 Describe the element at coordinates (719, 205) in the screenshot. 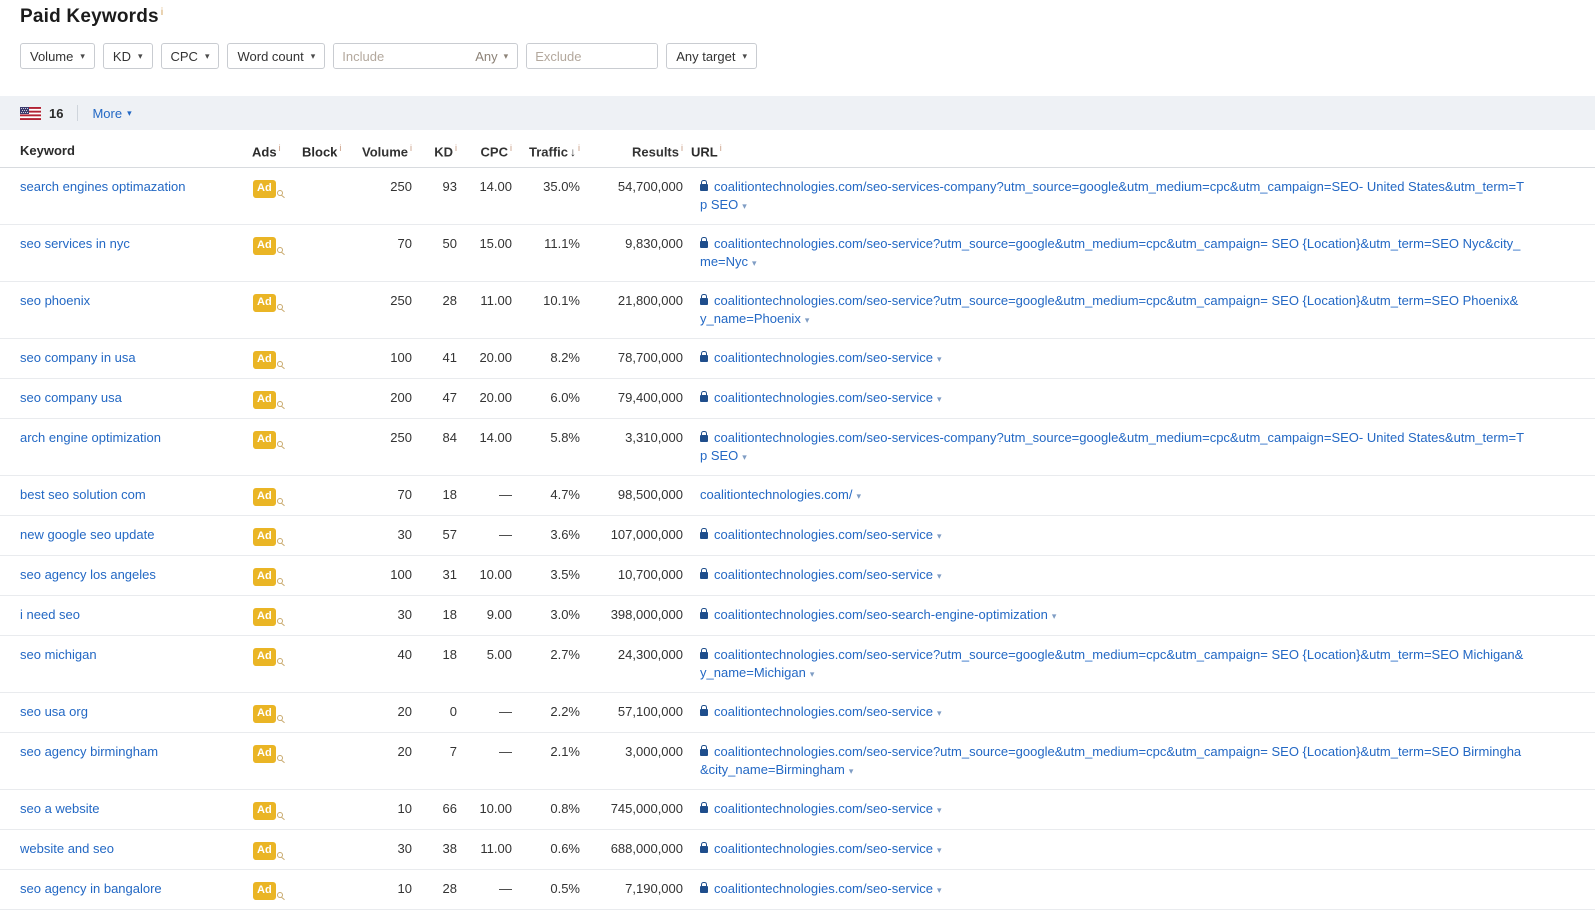

I see `url-text-line2: p SEO` at that location.